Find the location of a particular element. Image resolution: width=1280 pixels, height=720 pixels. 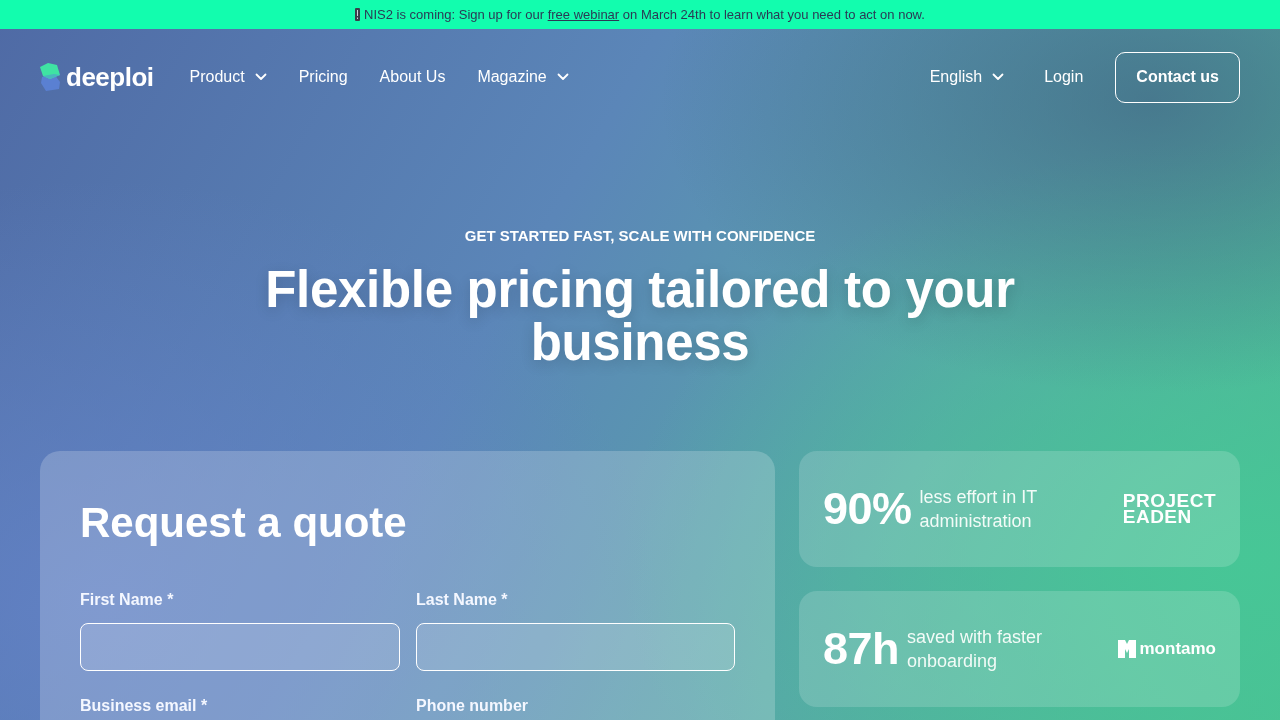

logo-text: PROJECT EADEN is located at coordinates (1169, 509).